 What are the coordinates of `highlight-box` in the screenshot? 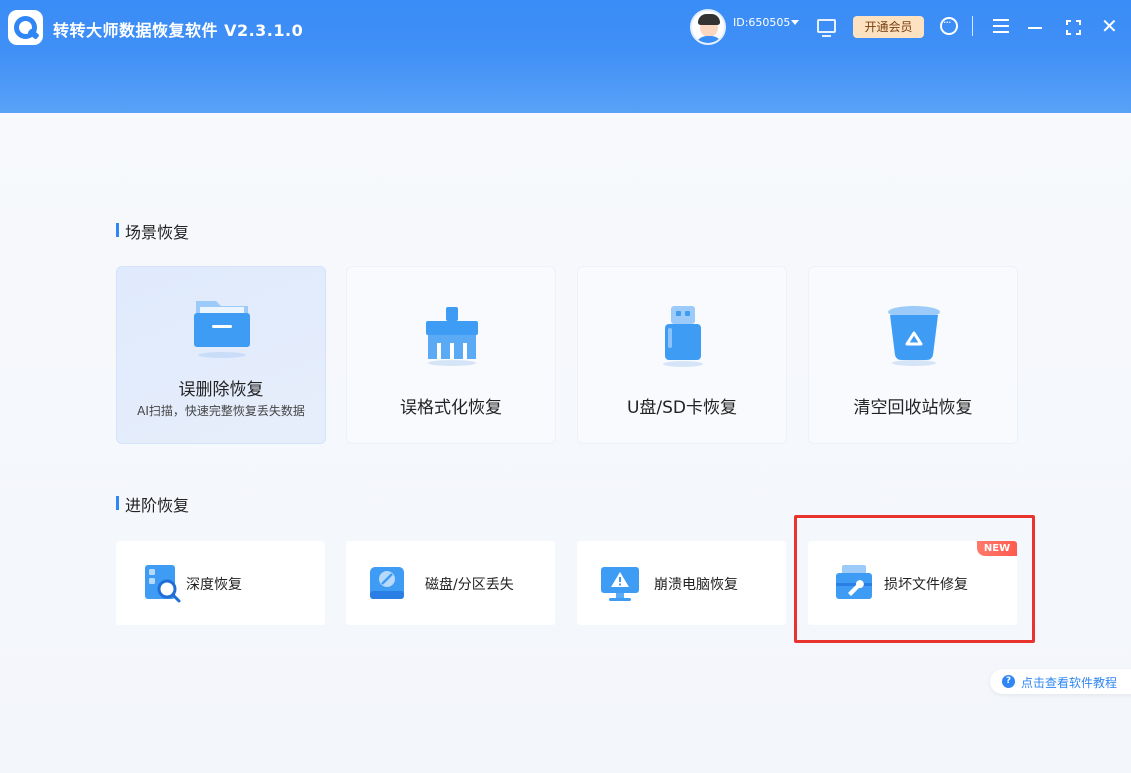 It's located at (914, 579).